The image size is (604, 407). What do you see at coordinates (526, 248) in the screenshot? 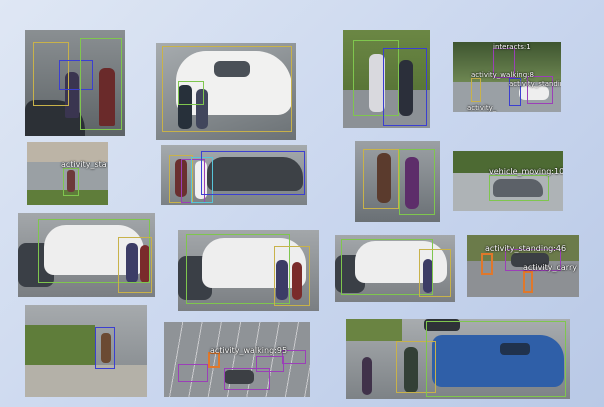
I see `overlay-label: activity_standing:46` at bounding box center [526, 248].